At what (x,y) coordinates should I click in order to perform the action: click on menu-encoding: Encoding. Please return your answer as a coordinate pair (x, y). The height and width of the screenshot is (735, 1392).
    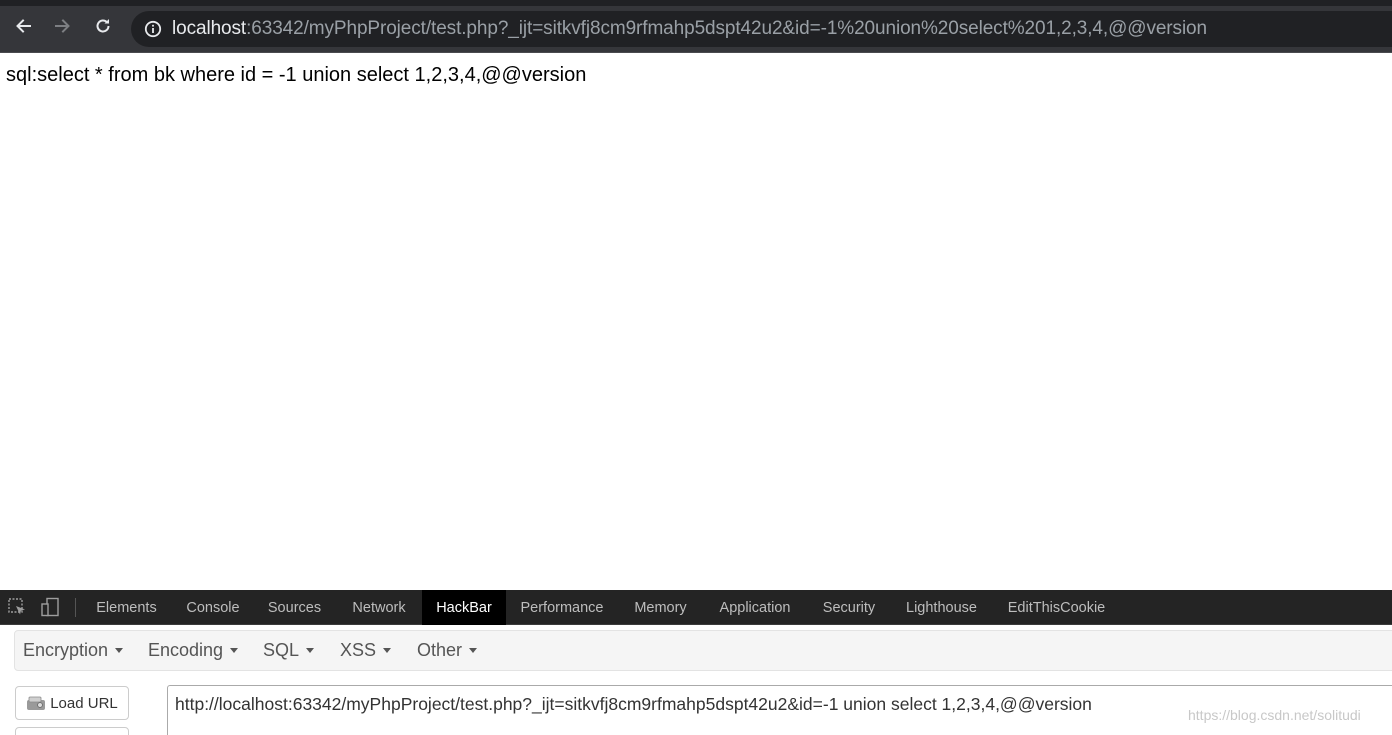
    Looking at the image, I should click on (193, 650).